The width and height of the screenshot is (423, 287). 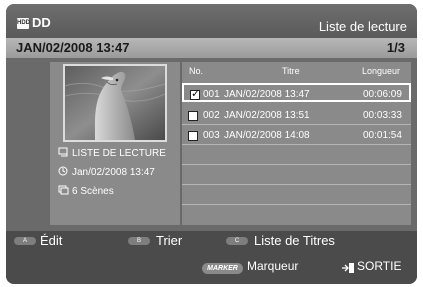 I want to click on exit-button: SORTIE, so click(x=379, y=266).